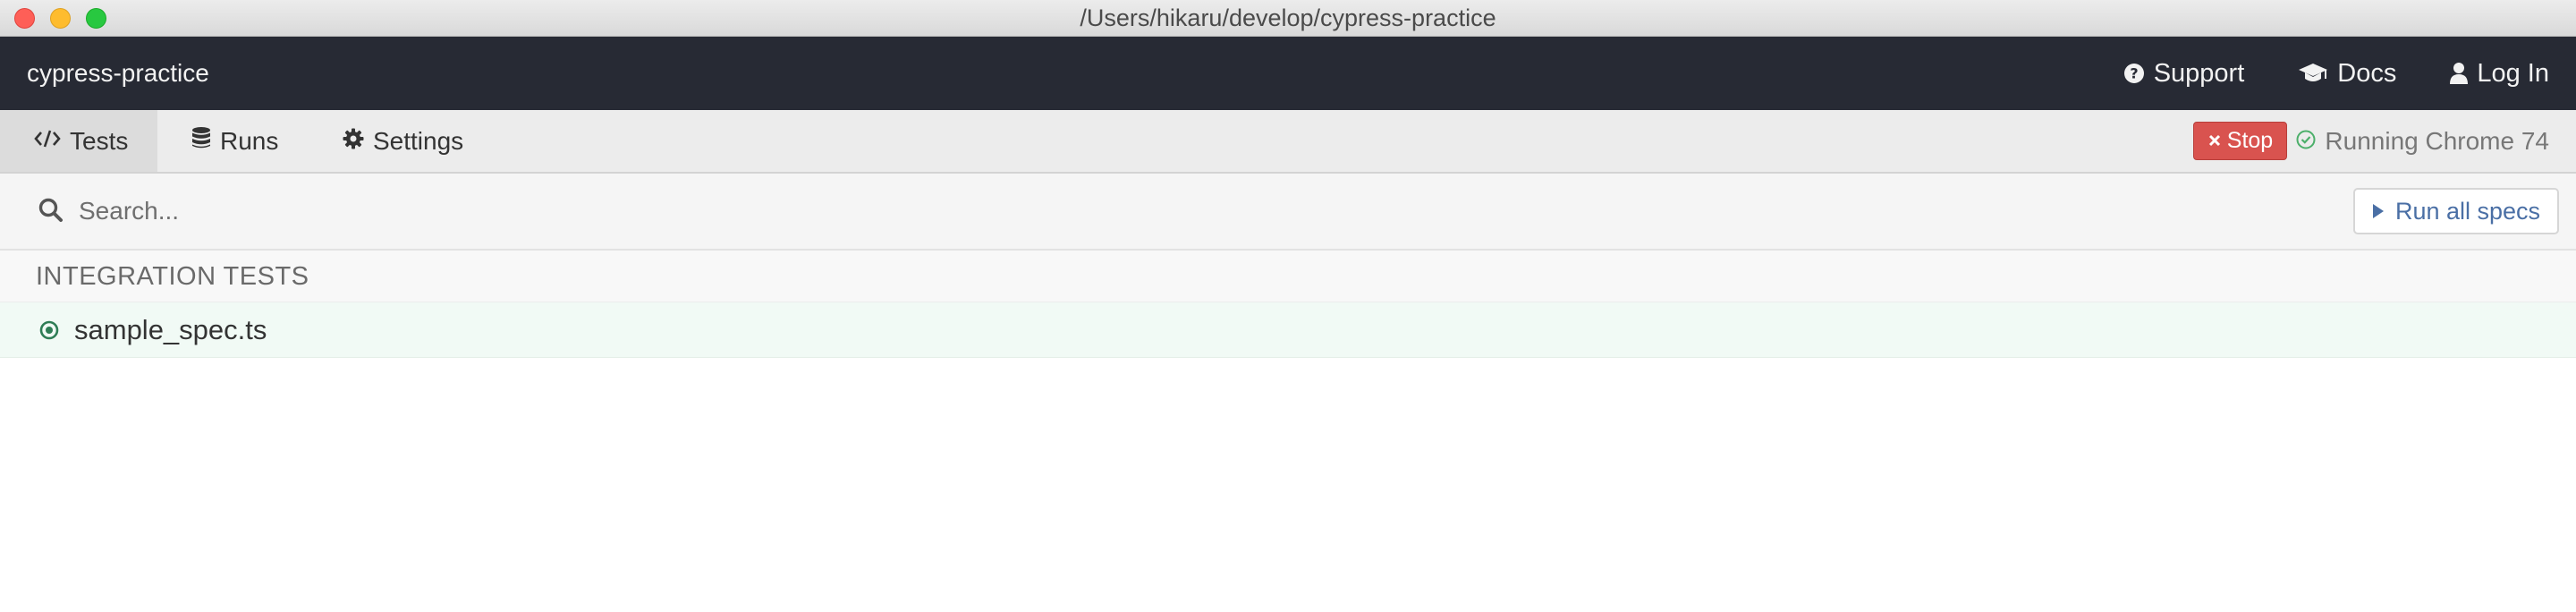 The width and height of the screenshot is (2576, 612). What do you see at coordinates (118, 73) in the screenshot?
I see `project-name: cypress-practice` at bounding box center [118, 73].